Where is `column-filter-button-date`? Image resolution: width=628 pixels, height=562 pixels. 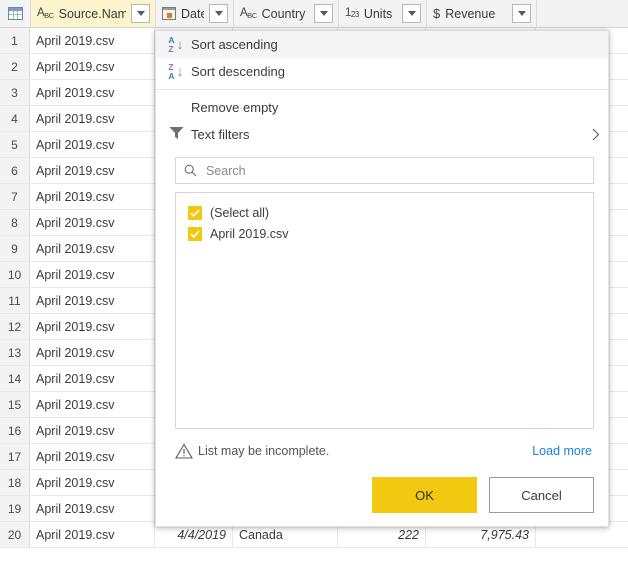 column-filter-button-date is located at coordinates (218, 13).